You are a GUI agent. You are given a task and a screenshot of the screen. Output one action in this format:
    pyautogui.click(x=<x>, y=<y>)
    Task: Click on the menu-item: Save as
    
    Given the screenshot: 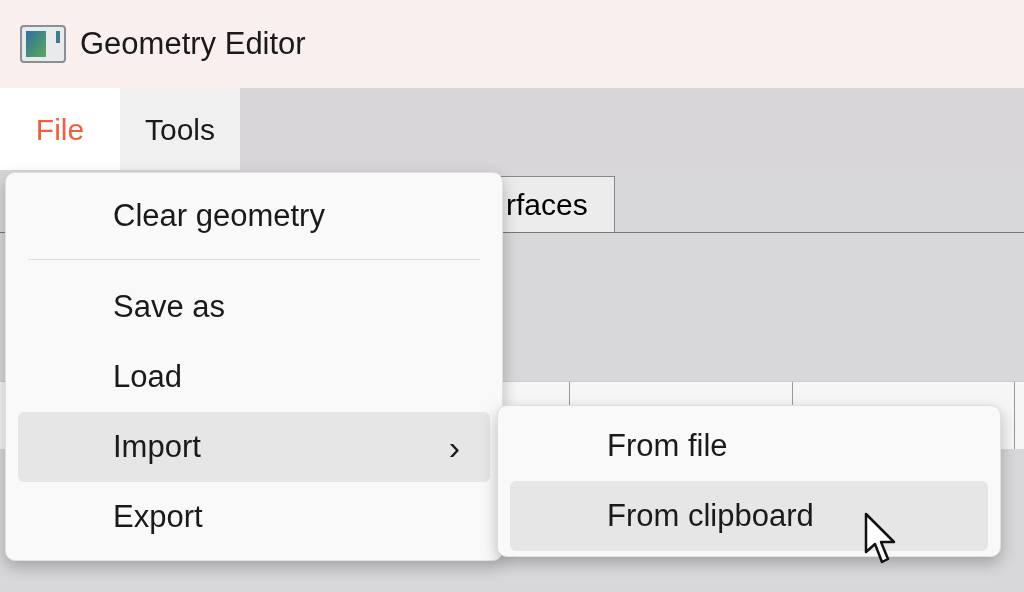 What is the action you would take?
    pyautogui.click(x=254, y=307)
    